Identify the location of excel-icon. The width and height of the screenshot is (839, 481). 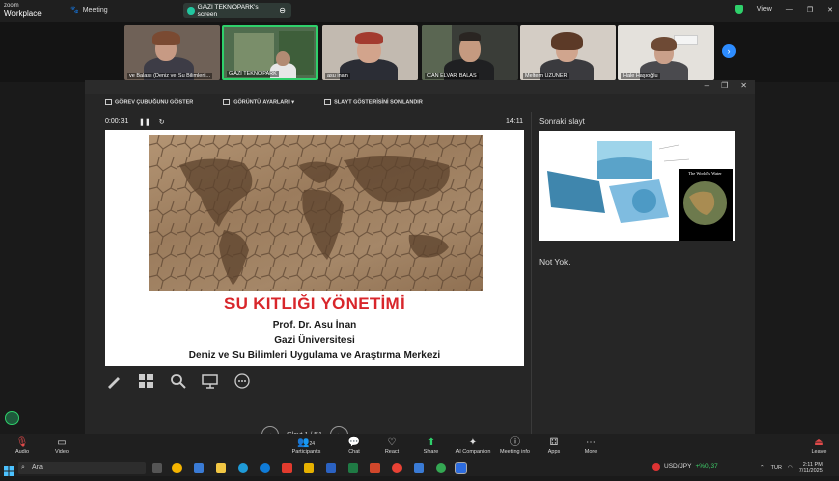
(353, 468).